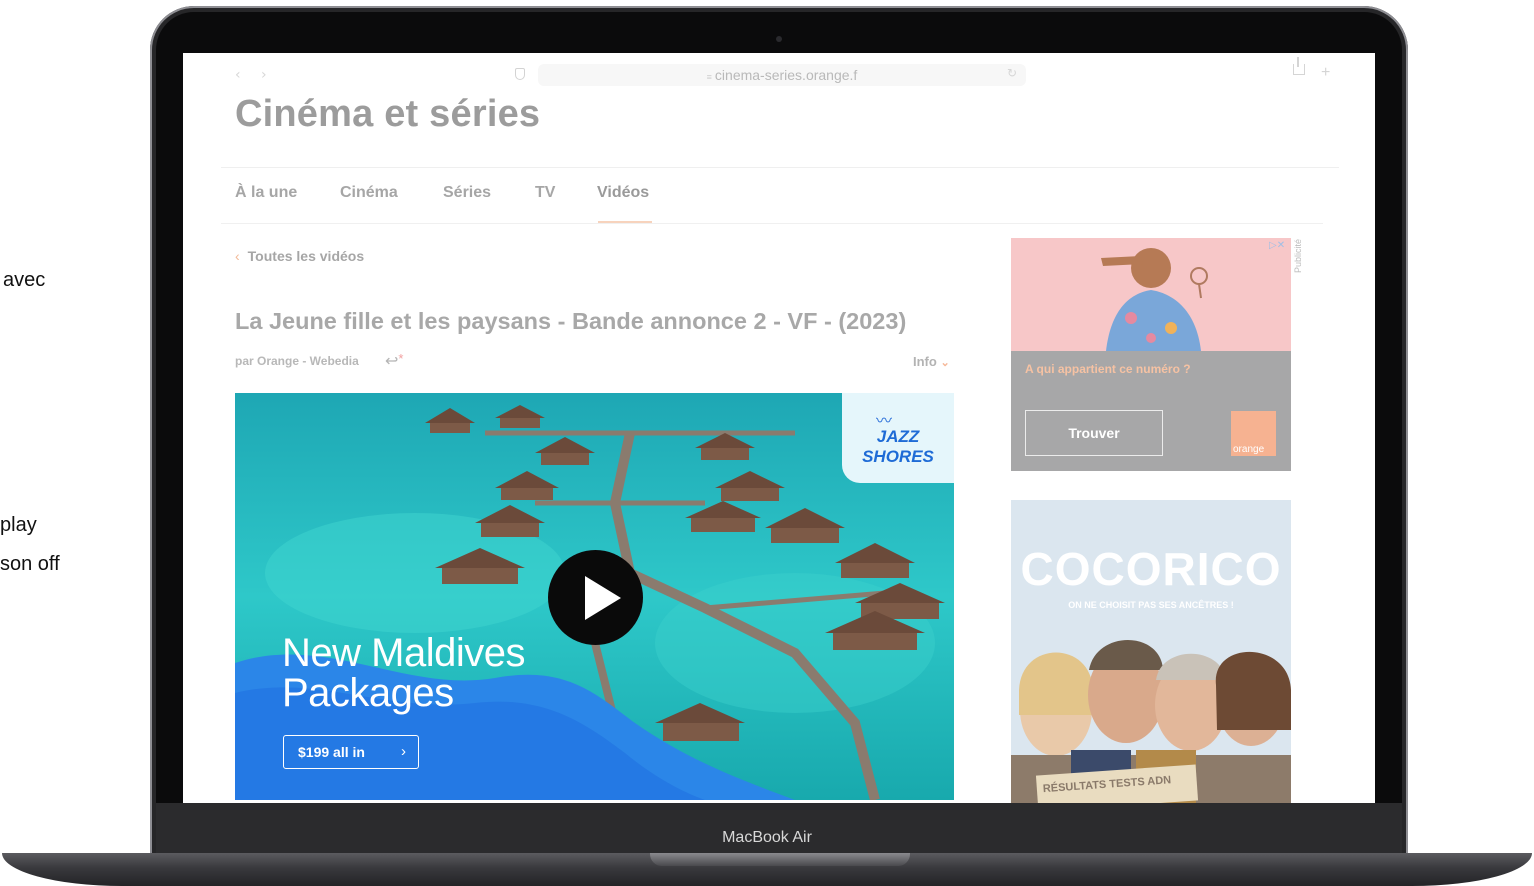  I want to click on address-bar: ≡ cinema-series.orange.f, so click(782, 75).